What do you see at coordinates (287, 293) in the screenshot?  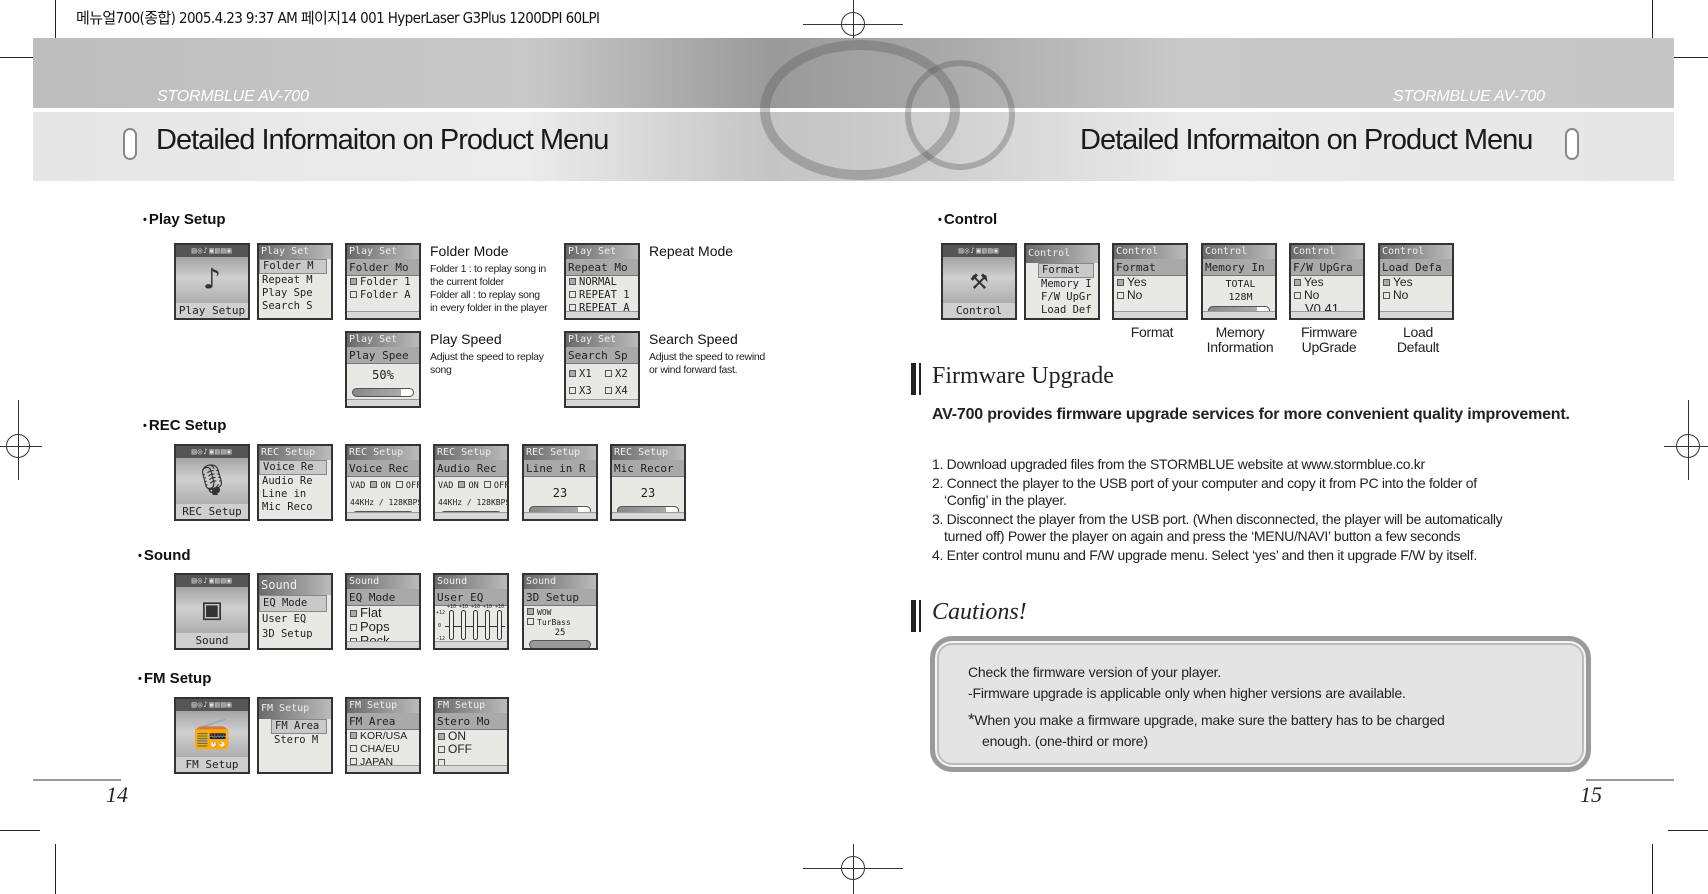 I see `menu-item: Play Spe` at bounding box center [287, 293].